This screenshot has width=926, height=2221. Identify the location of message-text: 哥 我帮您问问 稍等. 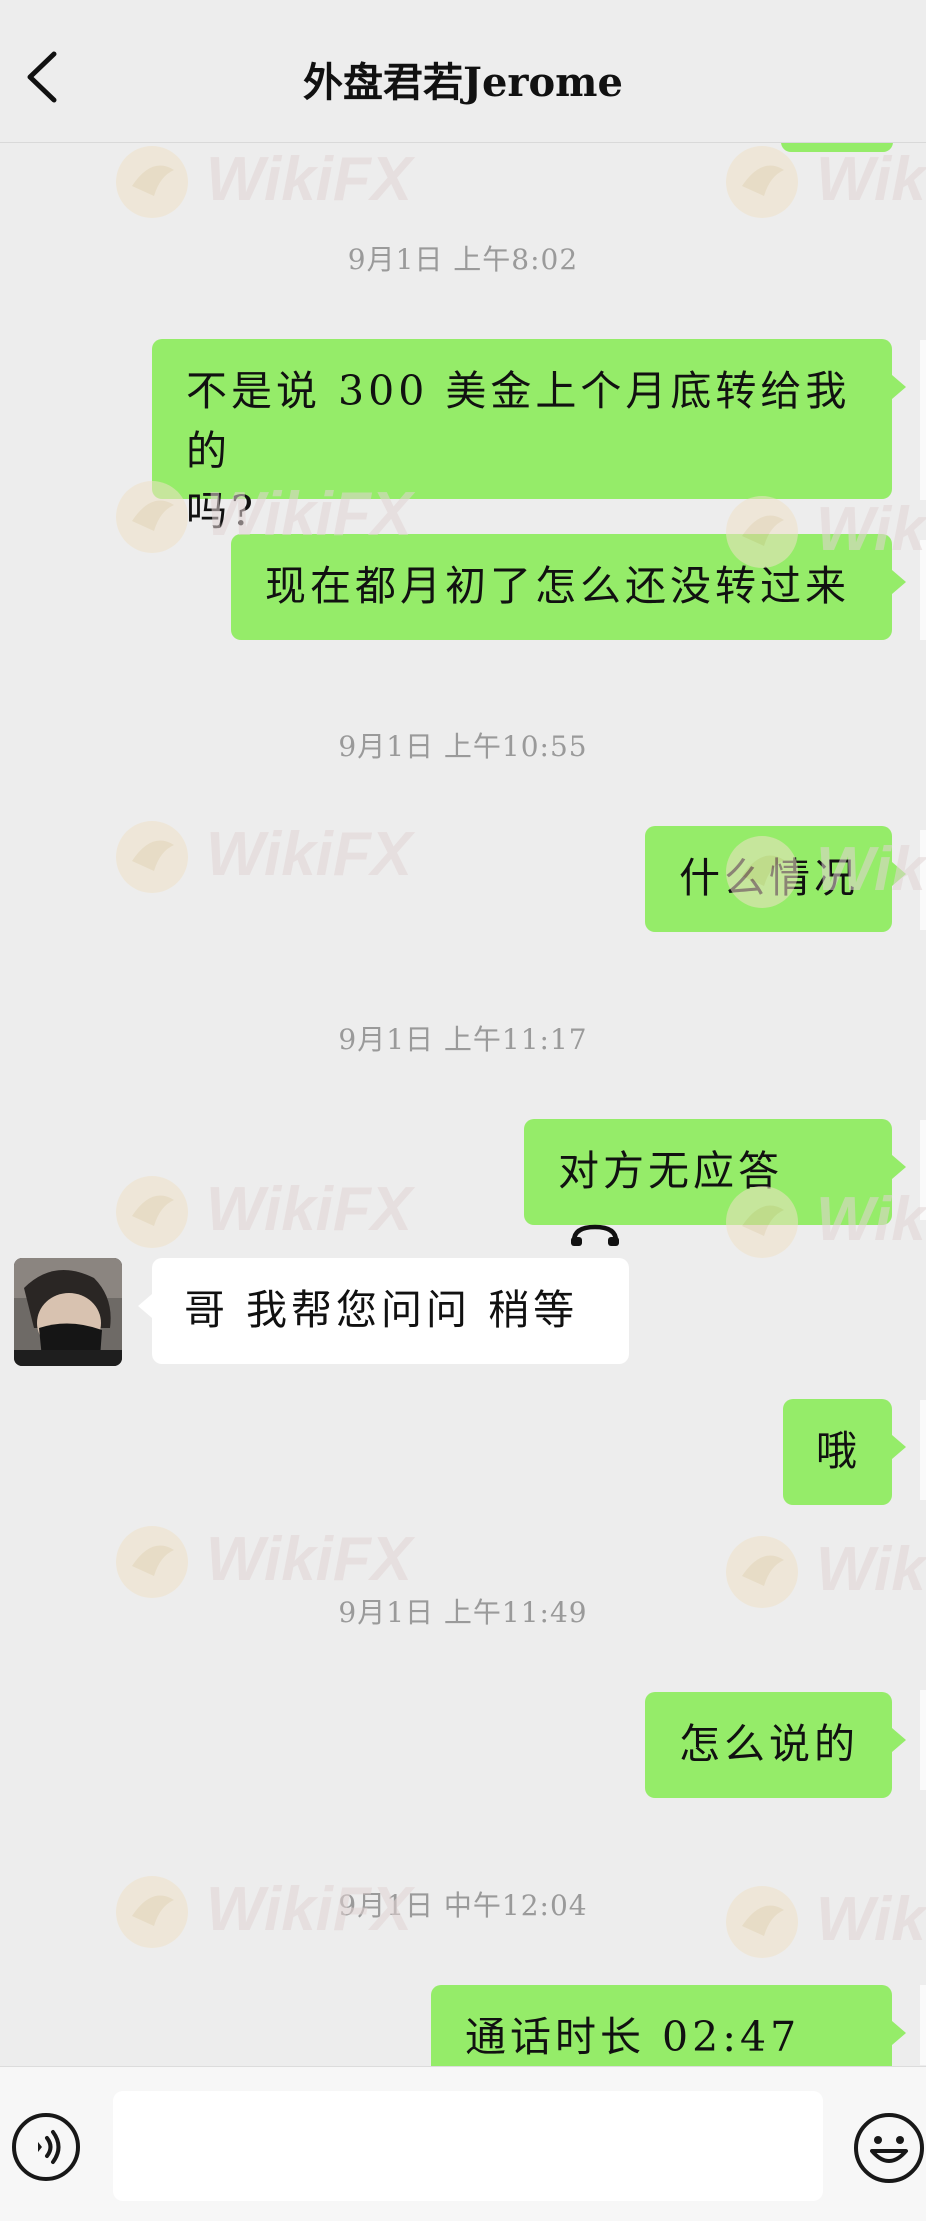
(381, 1310).